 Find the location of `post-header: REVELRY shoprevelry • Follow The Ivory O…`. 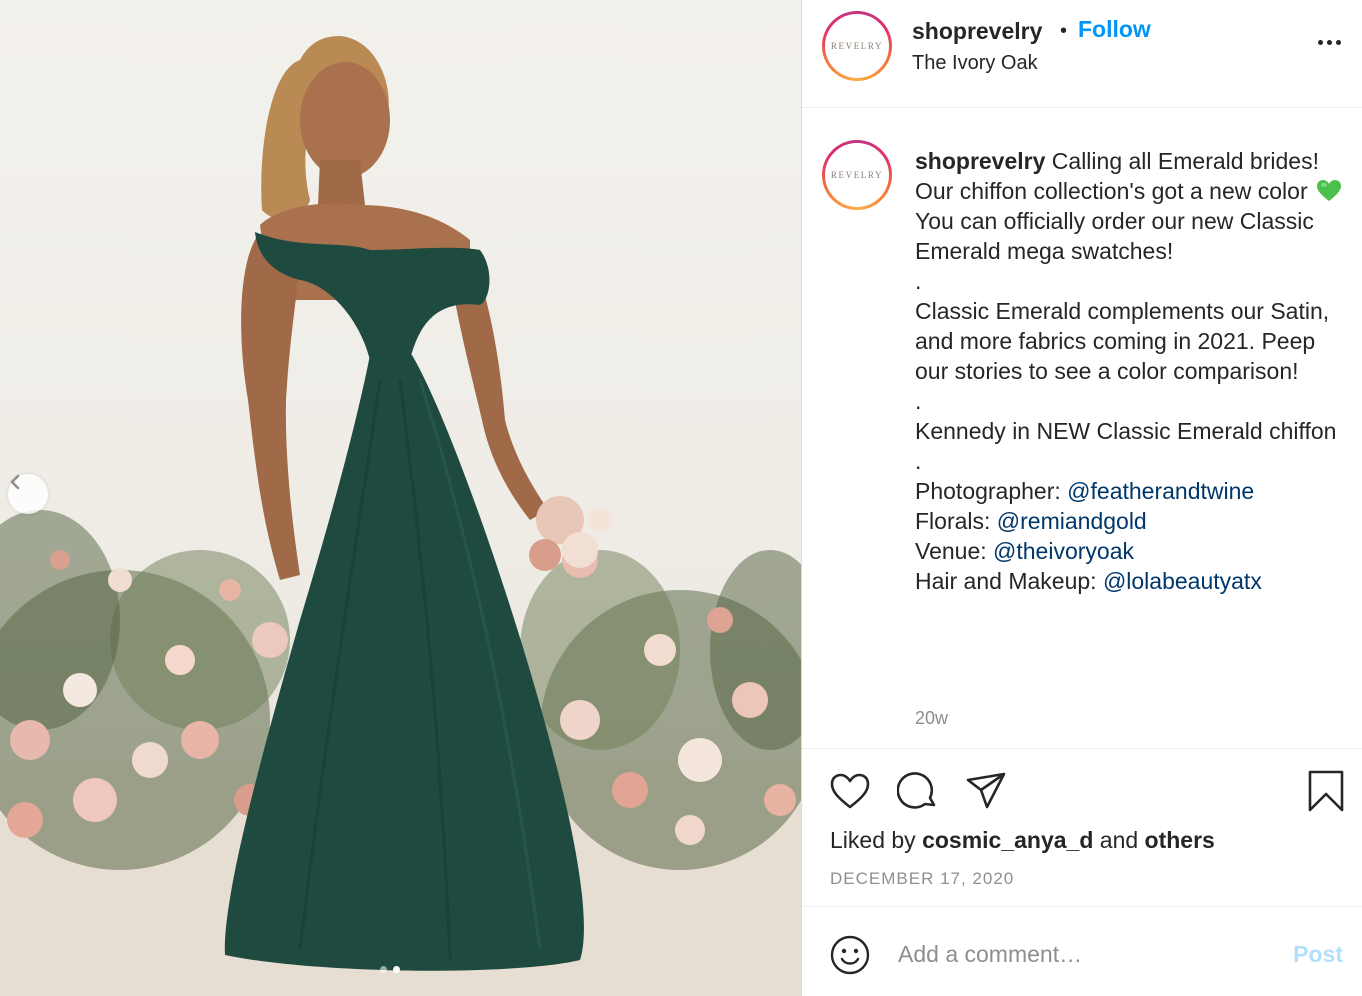

post-header: REVELRY shoprevelry • Follow The Ivory O… is located at coordinates (1082, 54).